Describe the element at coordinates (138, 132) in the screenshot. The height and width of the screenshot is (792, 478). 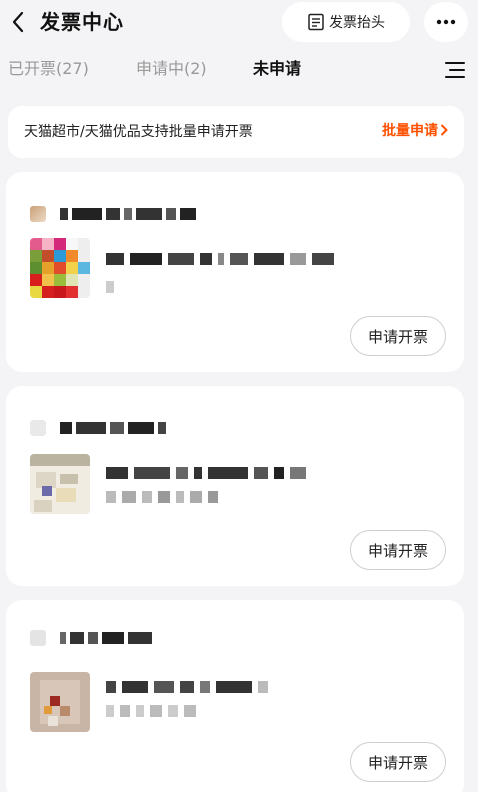
I see `banner-text: 天猫超市/天猫优品支持批量申请开票` at that location.